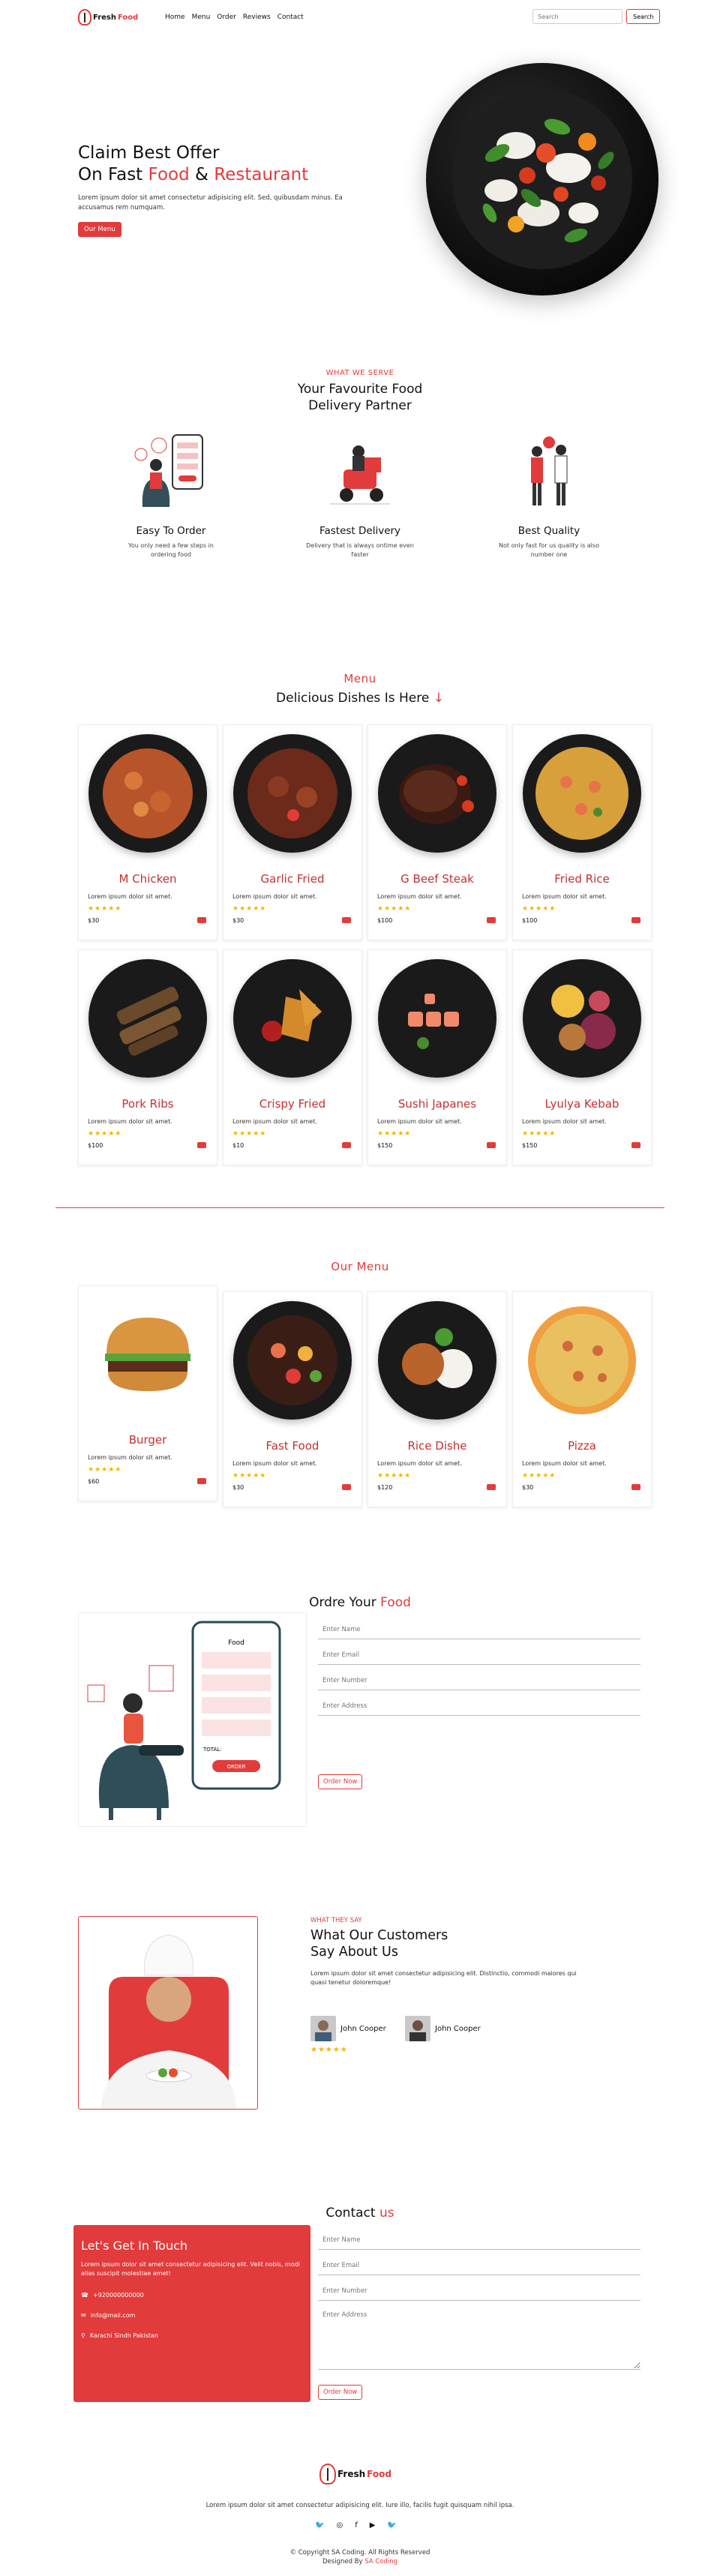 Image resolution: width=720 pixels, height=2576 pixels. Describe the element at coordinates (113, 175) in the screenshot. I see `hero-line2: On Fast` at that location.